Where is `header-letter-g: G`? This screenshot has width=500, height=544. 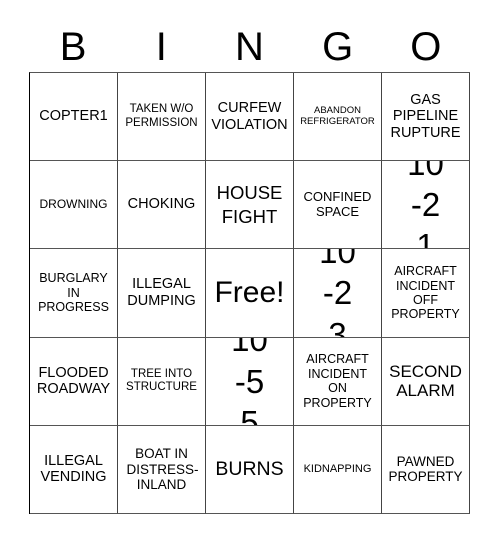 header-letter-g: G is located at coordinates (338, 47).